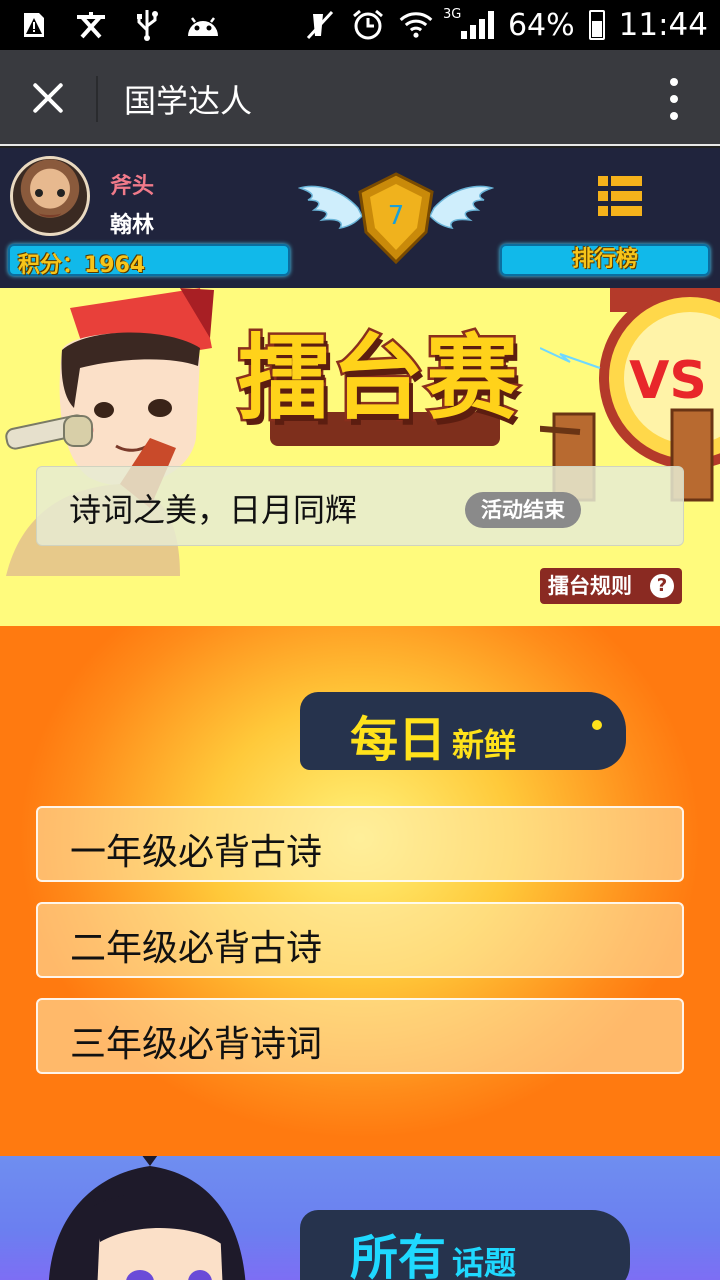 Image resolution: width=720 pixels, height=1280 pixels. I want to click on event-card: 诗词之美，日月同辉 活动结束, so click(360, 506).